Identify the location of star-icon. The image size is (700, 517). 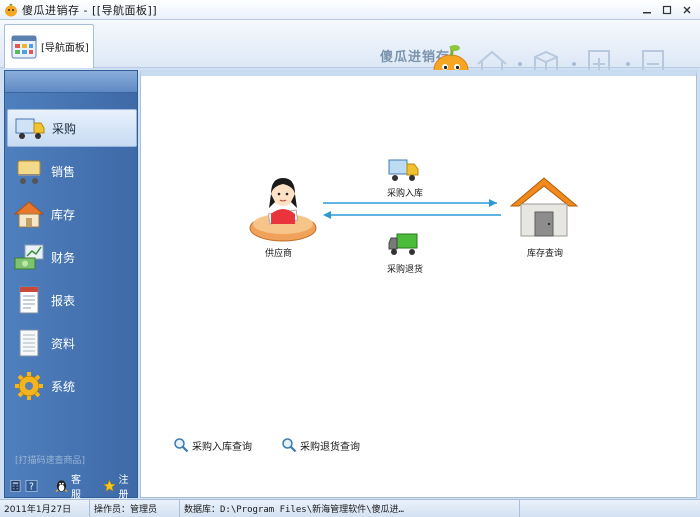
(109, 485).